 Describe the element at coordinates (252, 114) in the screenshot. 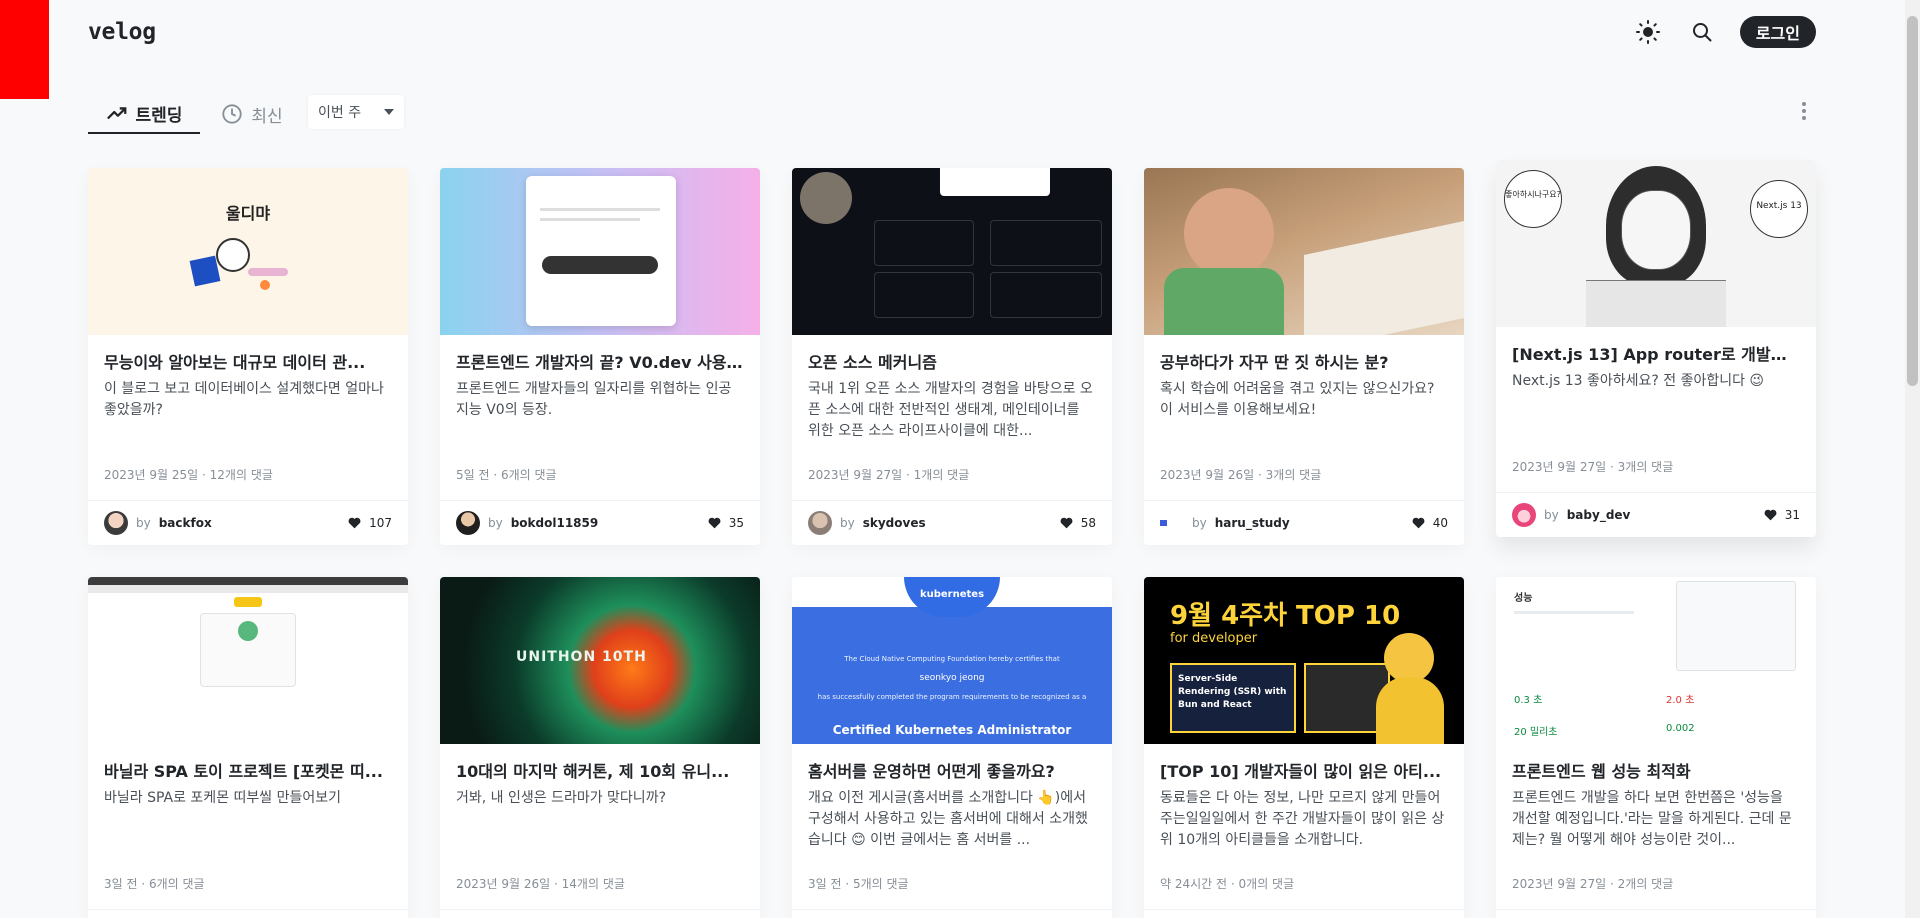

I see `tab-recent: 최신` at that location.